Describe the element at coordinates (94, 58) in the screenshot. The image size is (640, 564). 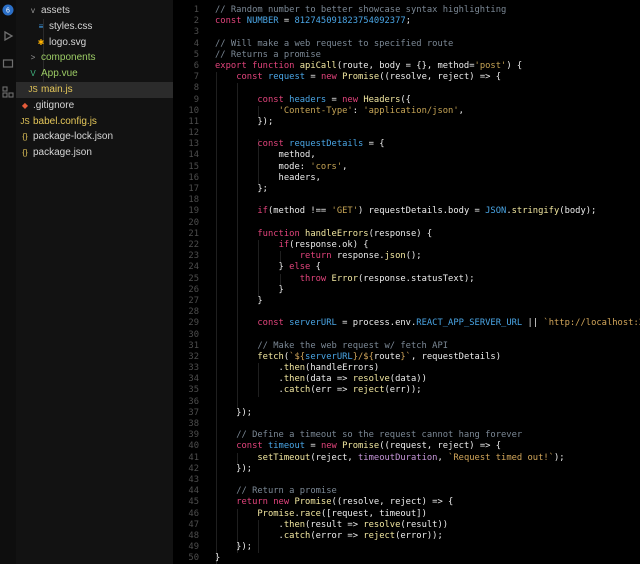
I see `explorer-item-components: > components` at that location.